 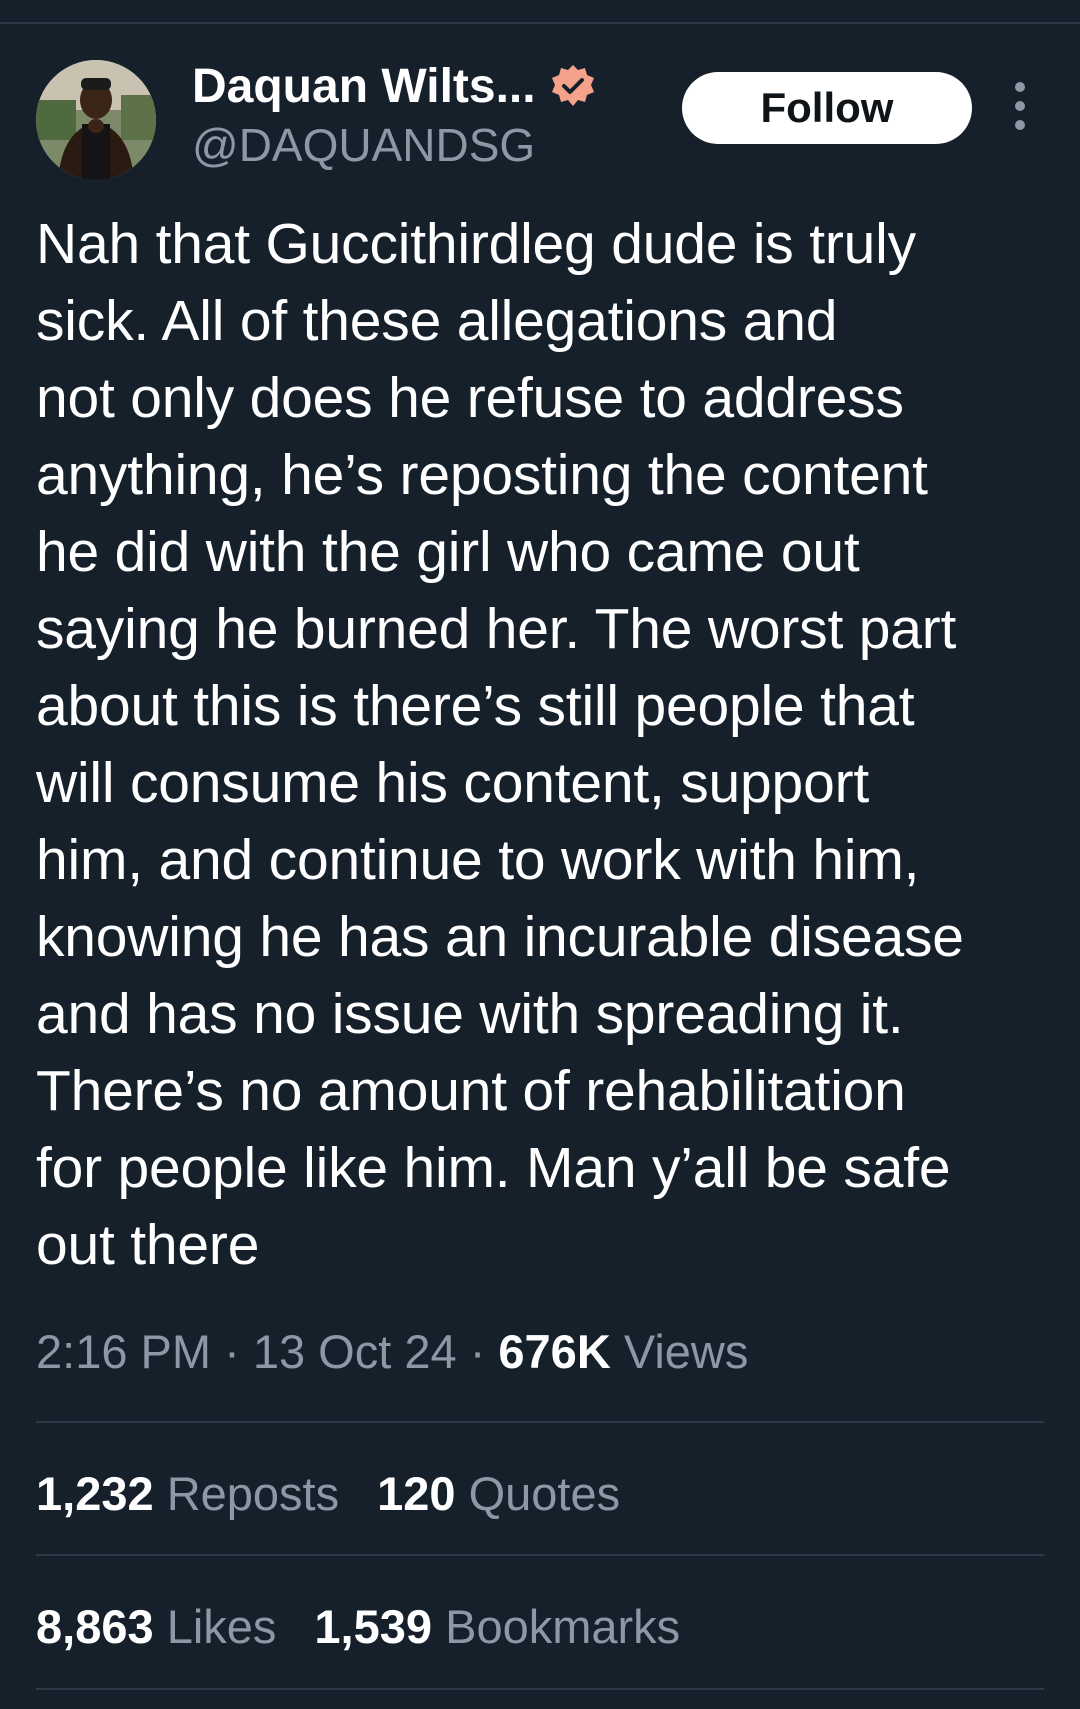 I want to click on avatar, so click(x=96, y=120).